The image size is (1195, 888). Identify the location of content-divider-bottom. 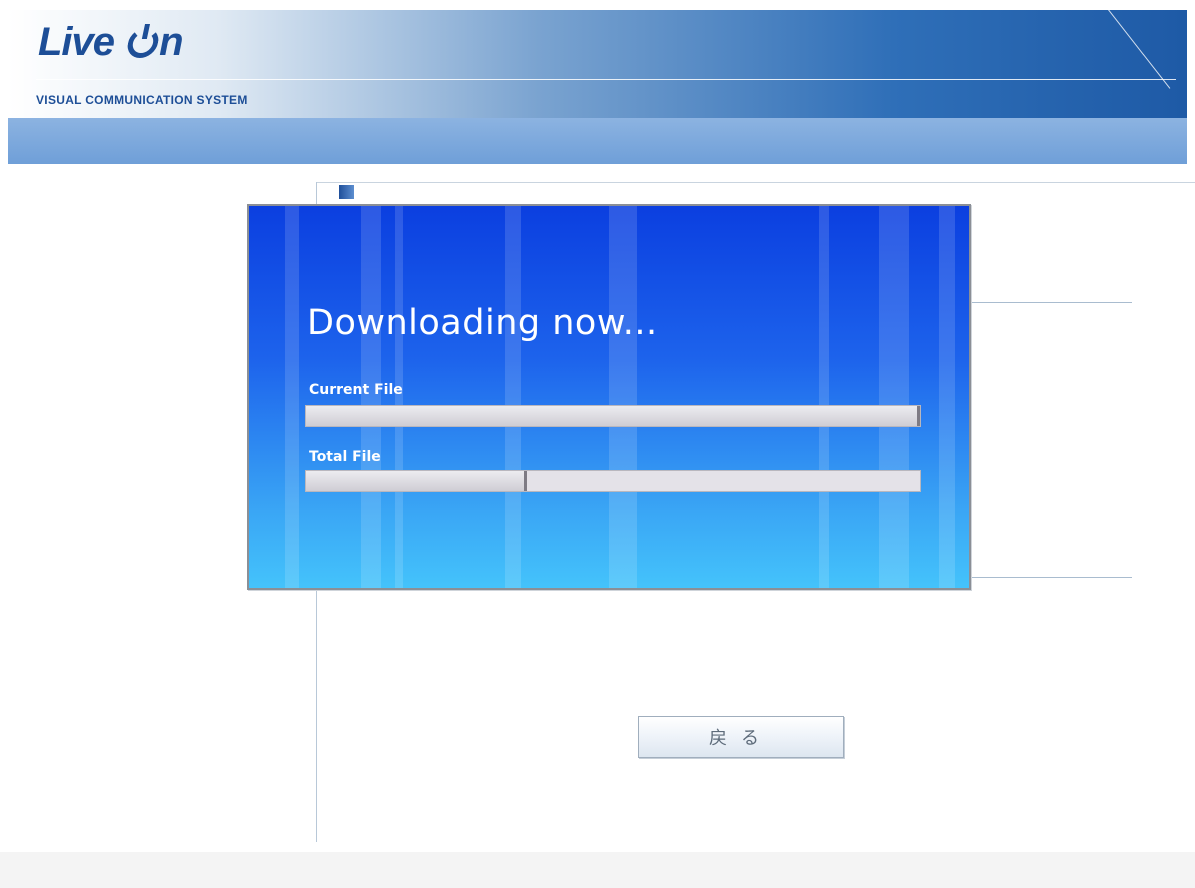
(1052, 577).